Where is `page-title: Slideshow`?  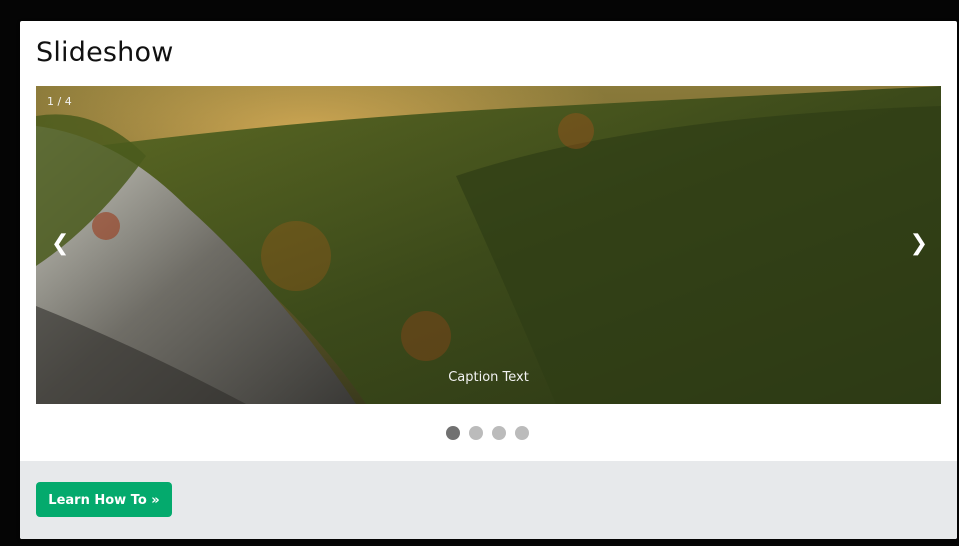 page-title: Slideshow is located at coordinates (105, 52).